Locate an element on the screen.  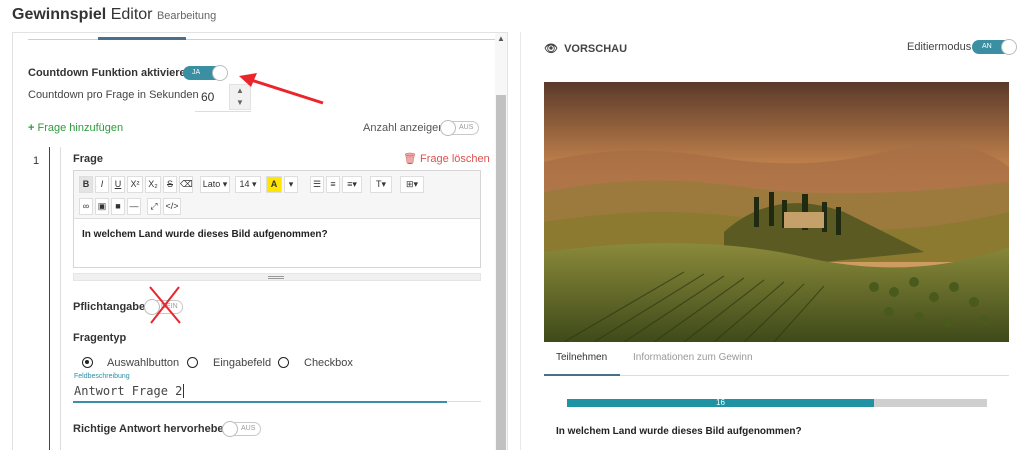
plus-icon: + is located at coordinates (31, 128).